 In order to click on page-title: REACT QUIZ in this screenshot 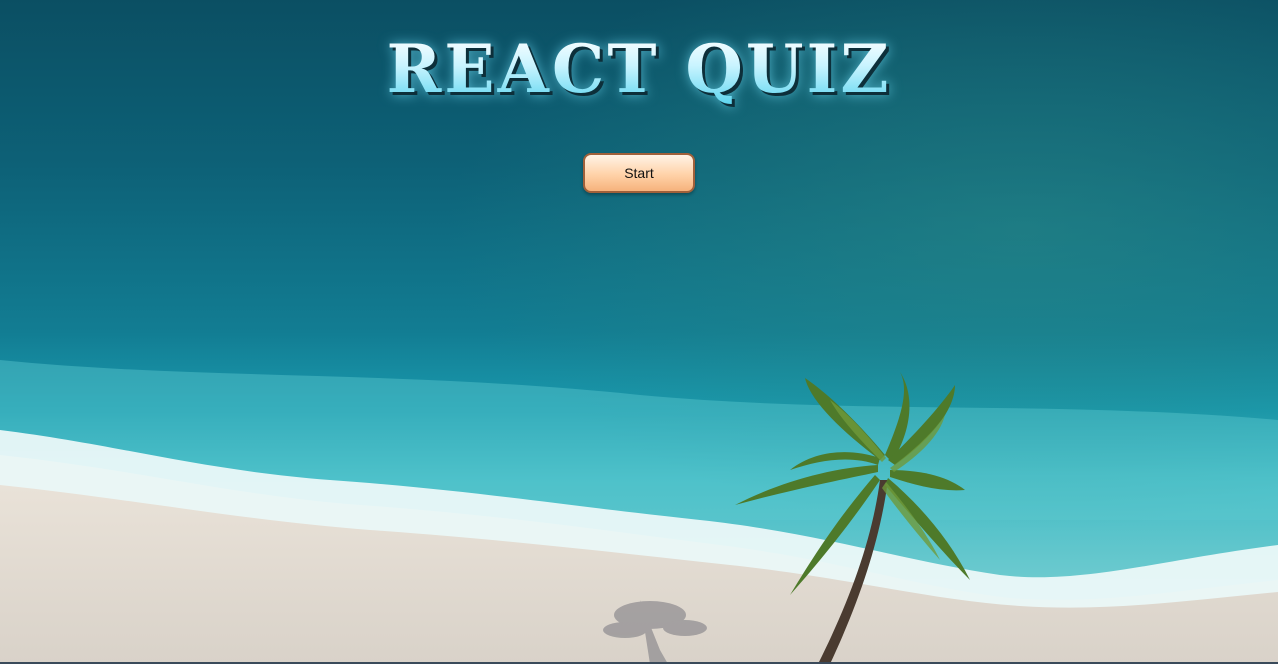, I will do `click(639, 69)`.